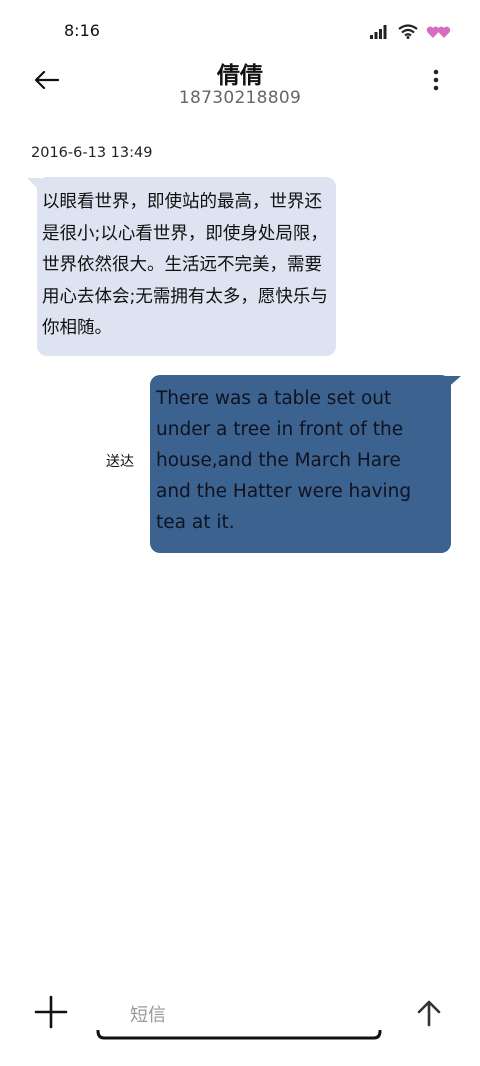  What do you see at coordinates (439, 32) in the screenshot?
I see `hearts-icon` at bounding box center [439, 32].